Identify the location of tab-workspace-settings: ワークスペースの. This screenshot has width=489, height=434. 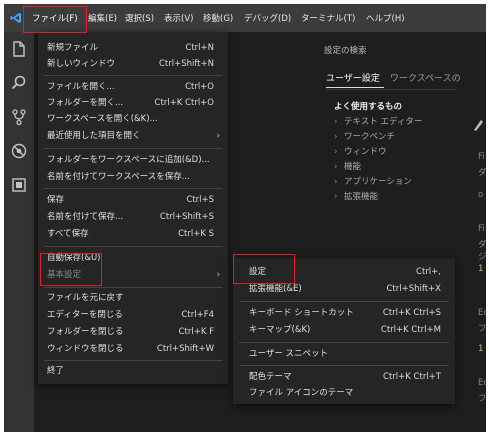
(425, 77).